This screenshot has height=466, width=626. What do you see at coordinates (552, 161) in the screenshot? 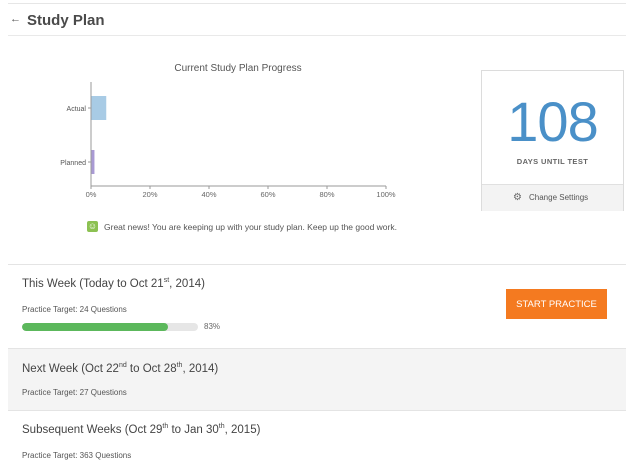
I see `days-label: DAYS UNTIL TEST` at bounding box center [552, 161].